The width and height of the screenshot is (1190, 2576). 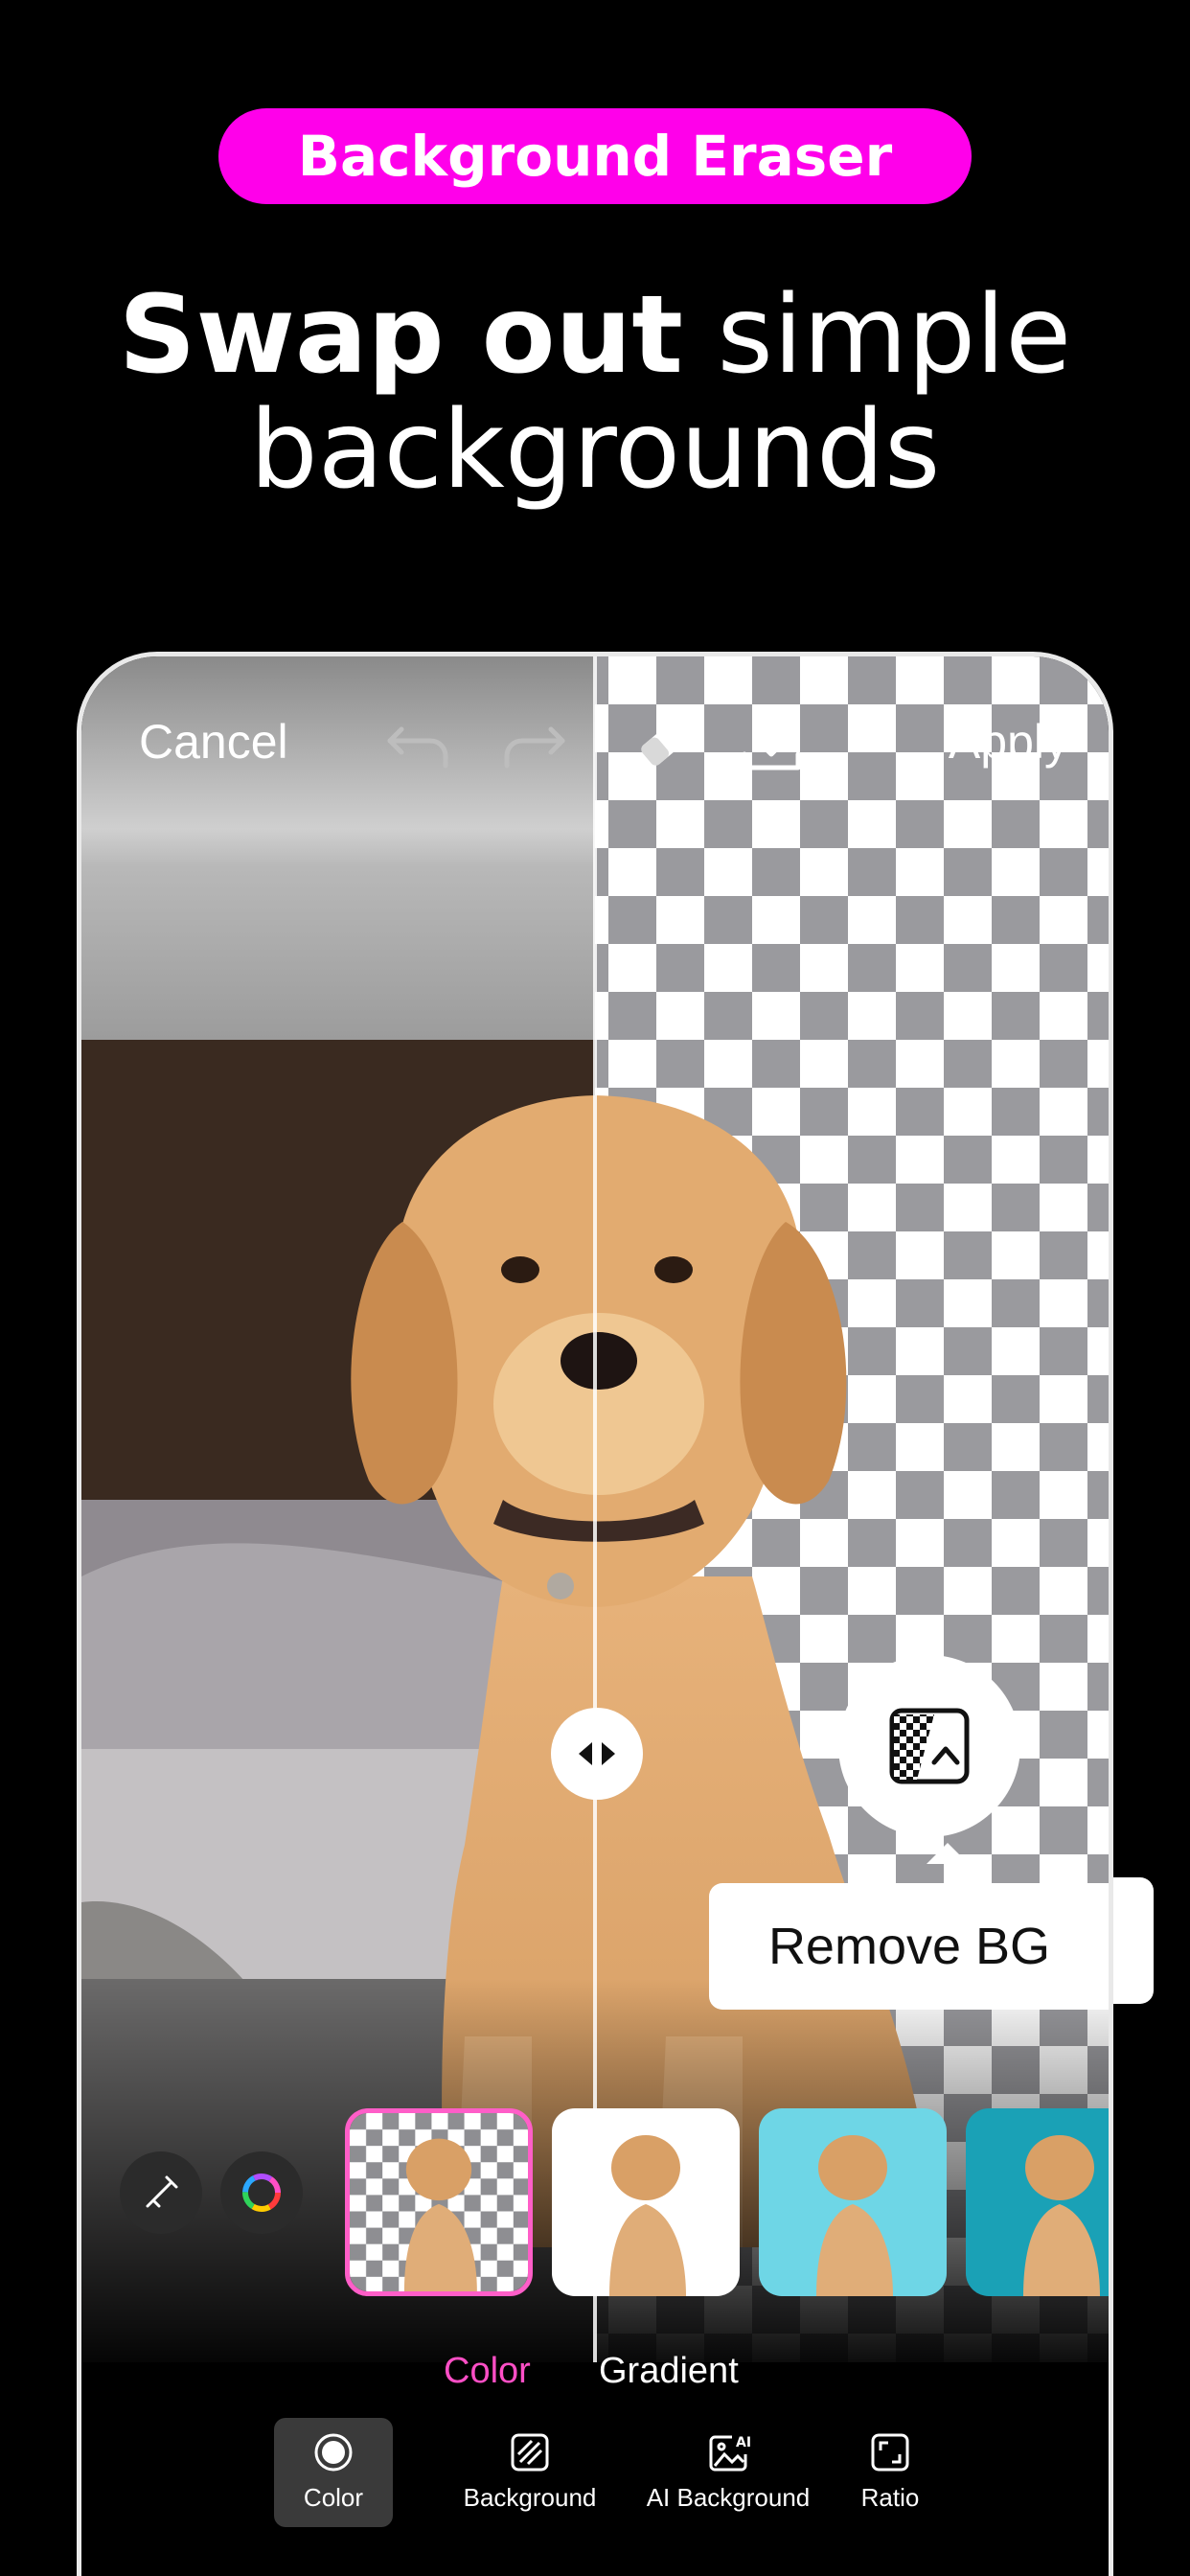 I want to click on nav-item-label: Ratio, so click(x=890, y=2497).